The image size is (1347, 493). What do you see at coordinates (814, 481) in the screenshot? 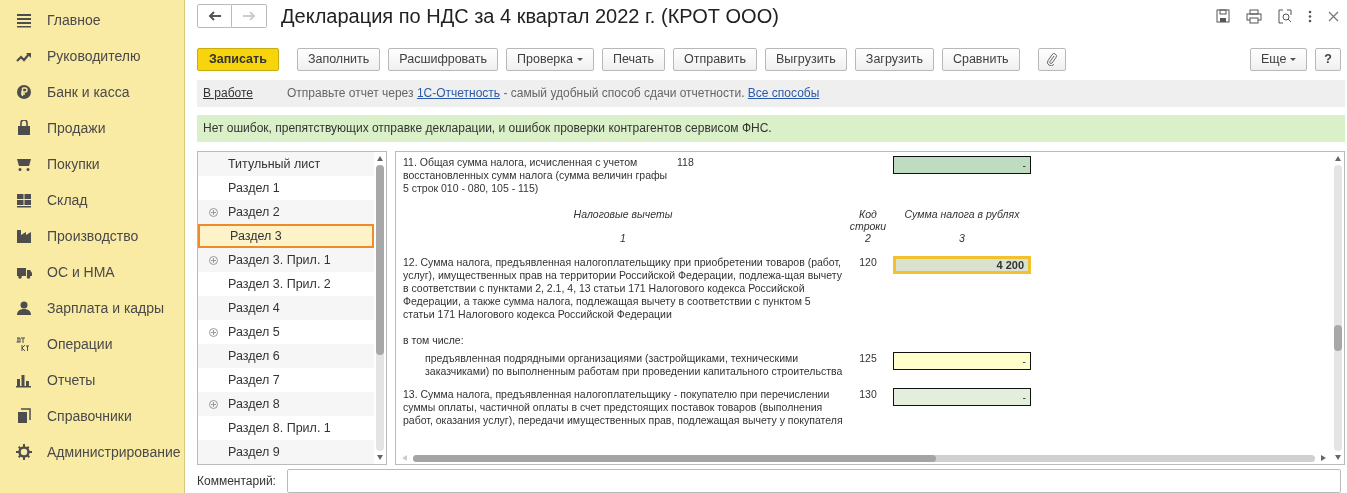
I see `comment-field` at bounding box center [814, 481].